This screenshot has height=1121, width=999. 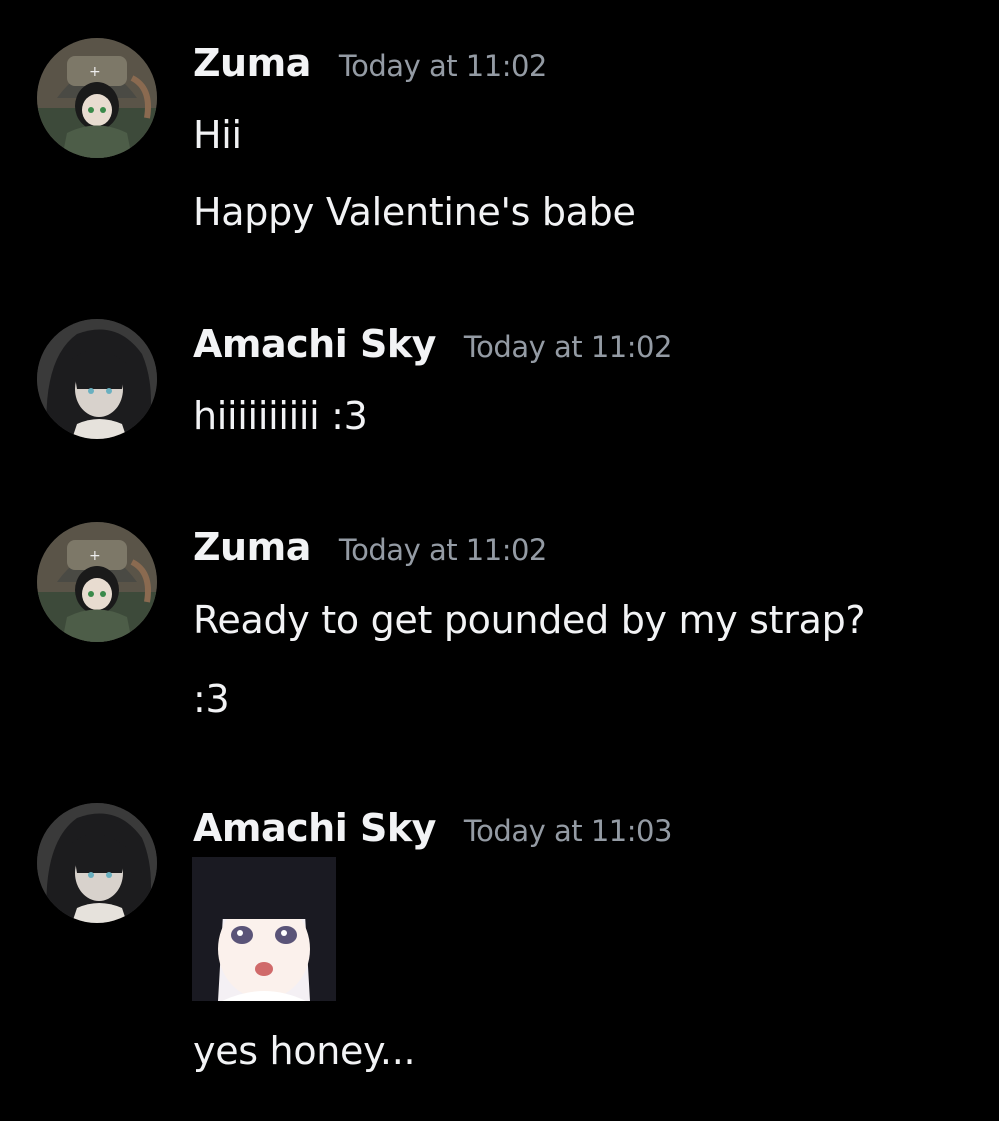 I want to click on message-header: Amachi Sky Today at 11:02, so click(x=432, y=345).